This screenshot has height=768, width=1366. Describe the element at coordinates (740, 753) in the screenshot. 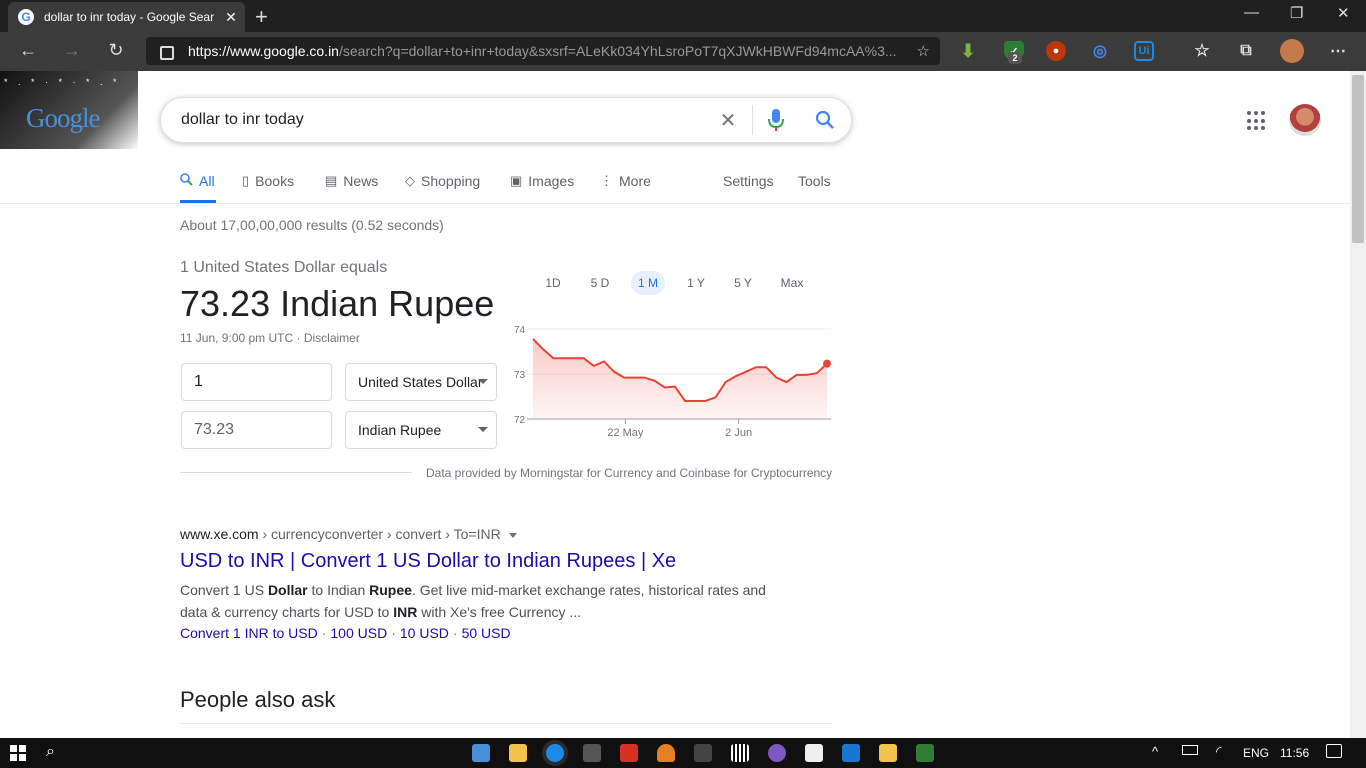

I see `taskbar-barcode-icon` at that location.